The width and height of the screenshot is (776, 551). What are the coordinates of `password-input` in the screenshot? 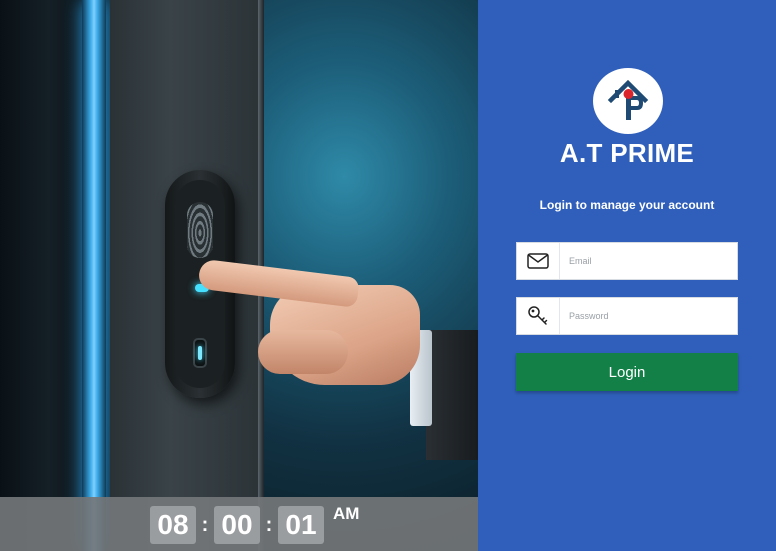 It's located at (648, 316).